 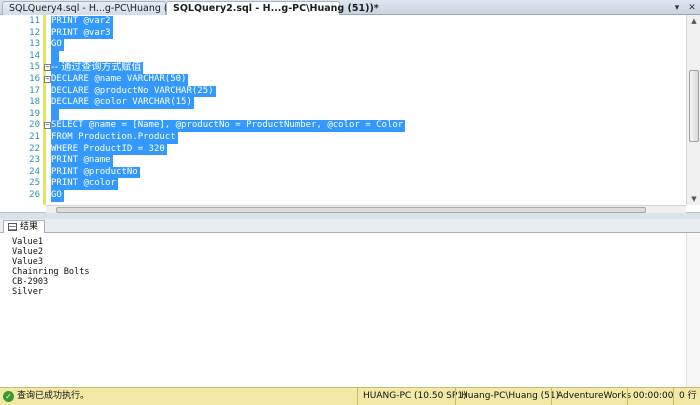 I want to click on output-line: Value2, so click(x=28, y=252).